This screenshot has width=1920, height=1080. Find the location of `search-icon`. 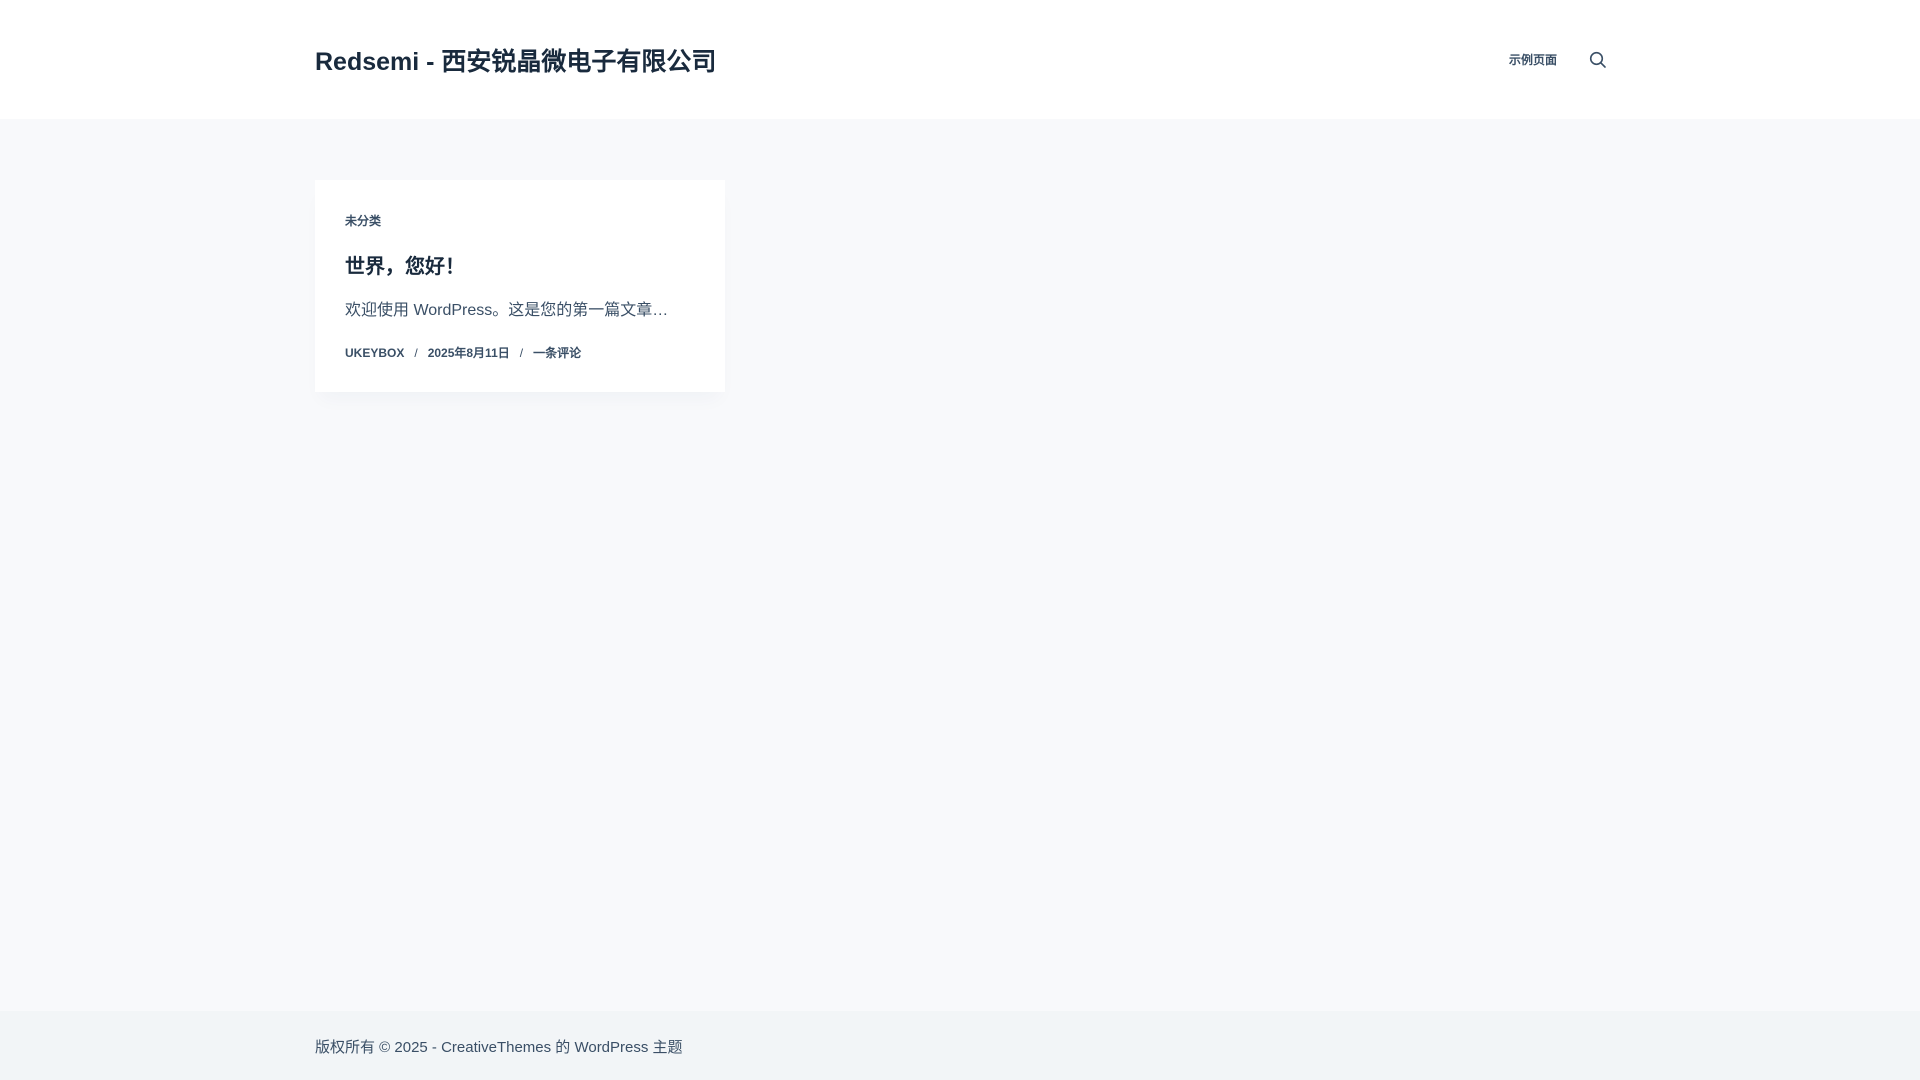

search-icon is located at coordinates (1597, 59).